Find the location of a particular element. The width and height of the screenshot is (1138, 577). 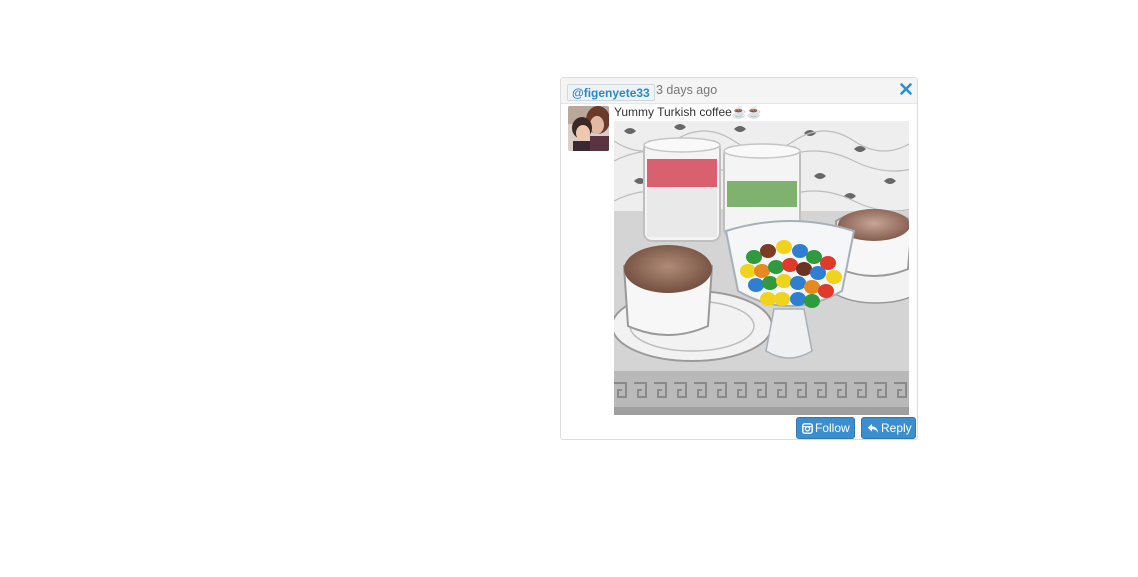

post-timestamp: 3 days ago is located at coordinates (687, 90).